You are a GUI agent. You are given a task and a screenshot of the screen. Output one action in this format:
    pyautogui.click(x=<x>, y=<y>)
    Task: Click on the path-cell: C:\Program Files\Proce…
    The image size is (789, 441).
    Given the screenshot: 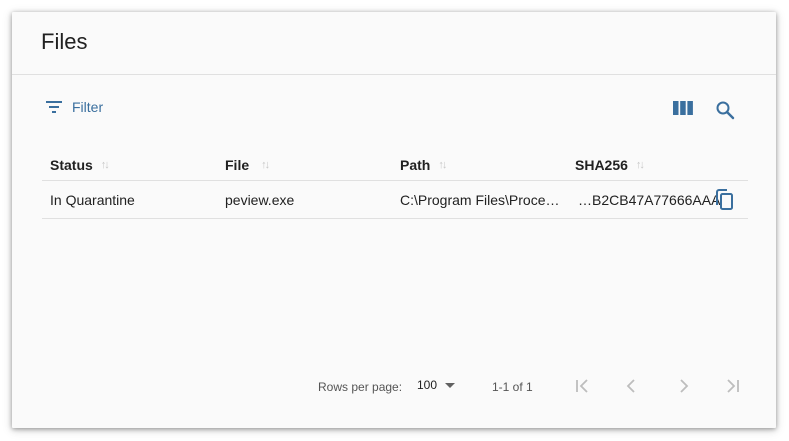 What is the action you would take?
    pyautogui.click(x=480, y=200)
    